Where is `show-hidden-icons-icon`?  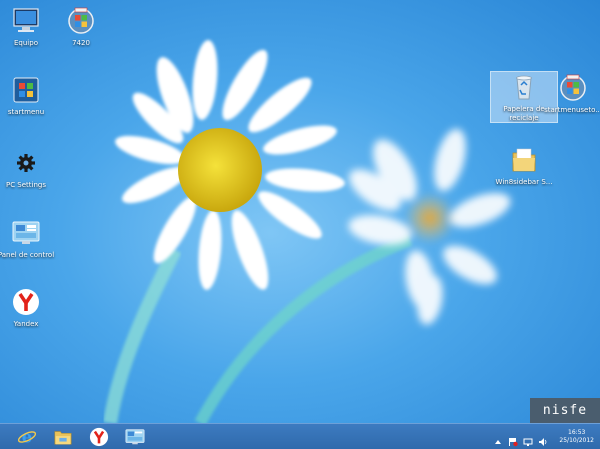
show-hidden-icons-icon is located at coordinates (498, 438).